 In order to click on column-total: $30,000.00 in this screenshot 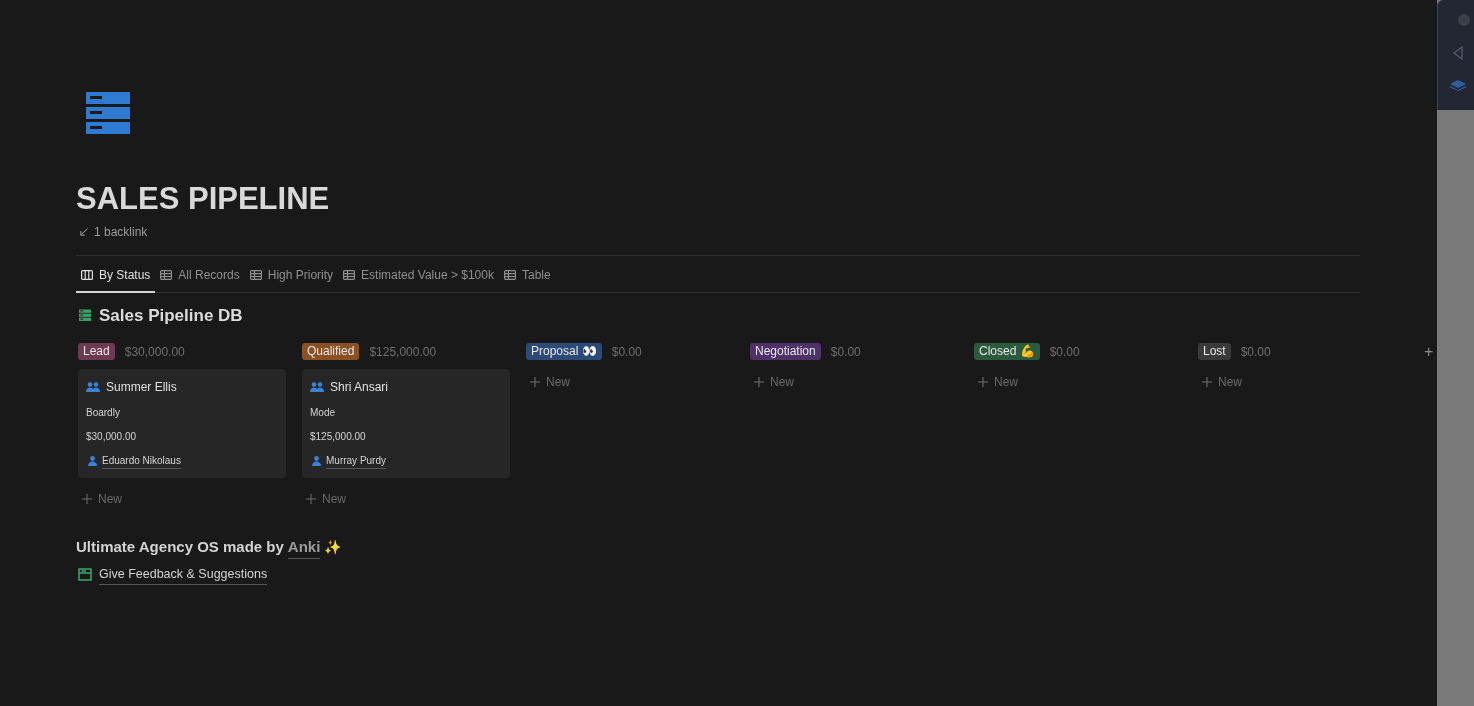, I will do `click(154, 352)`.